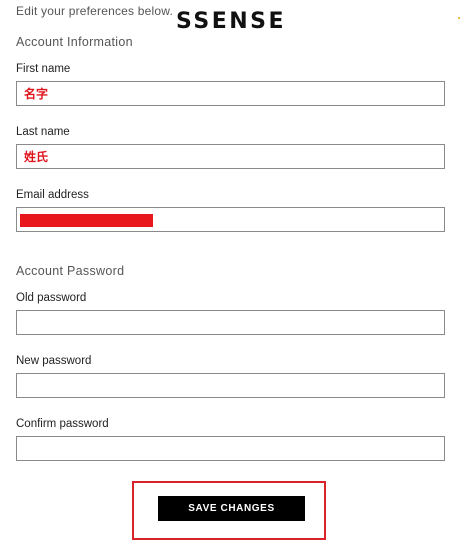 The height and width of the screenshot is (551, 466). Describe the element at coordinates (70, 271) in the screenshot. I see `account-password-heading: Account Password` at that location.